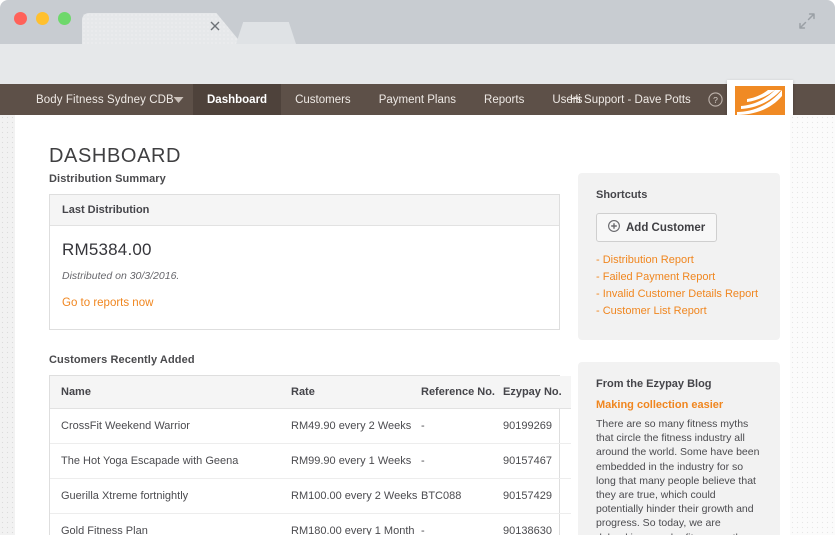  I want to click on page-title: DASHBOARD, so click(115, 156).